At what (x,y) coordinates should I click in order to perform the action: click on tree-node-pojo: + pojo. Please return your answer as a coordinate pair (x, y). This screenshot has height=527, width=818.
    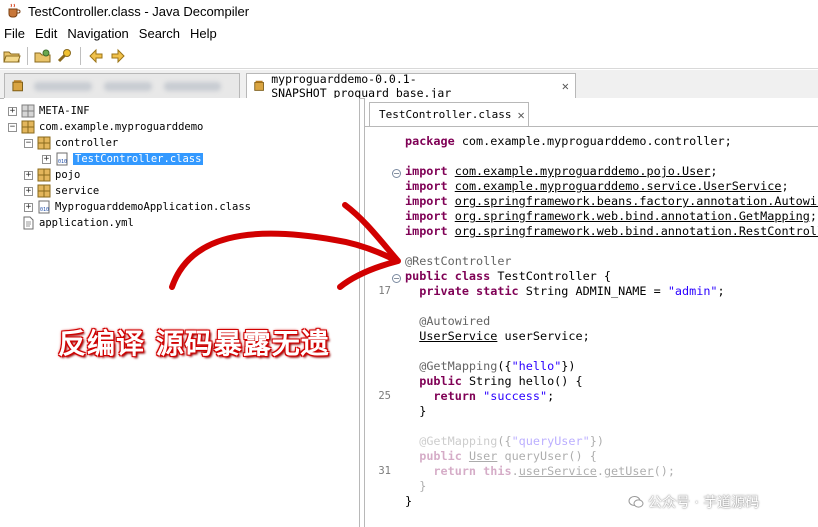
    Looking at the image, I should click on (52, 175).